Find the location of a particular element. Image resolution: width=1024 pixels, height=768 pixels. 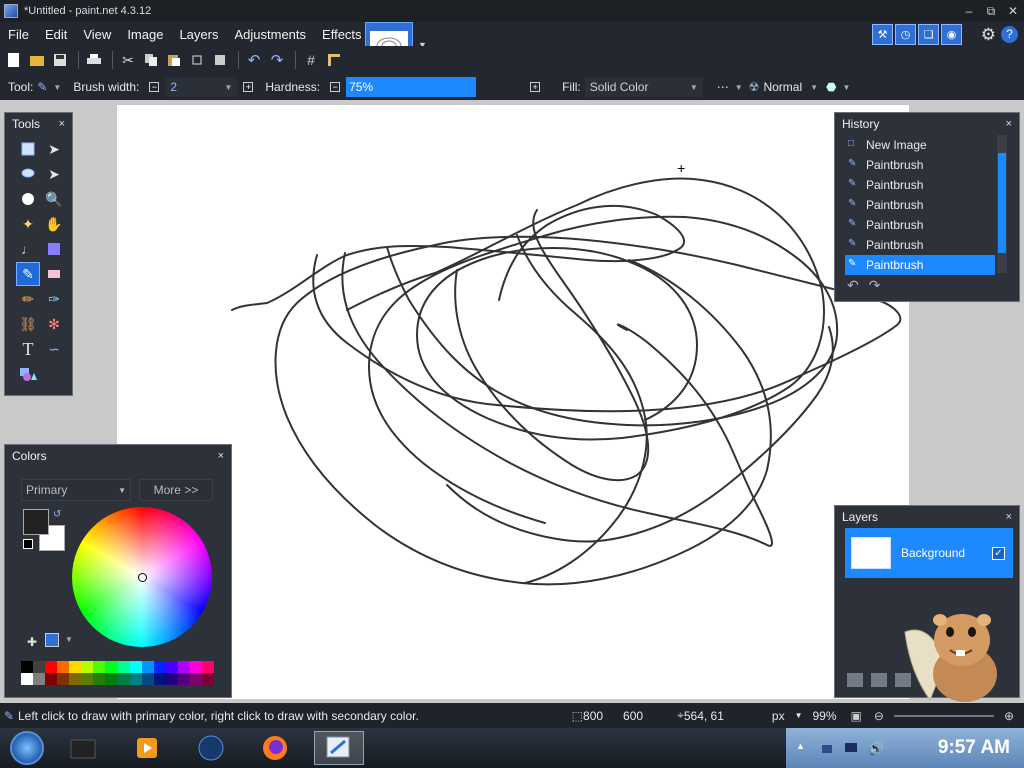

color-palette is located at coordinates (117, 673).